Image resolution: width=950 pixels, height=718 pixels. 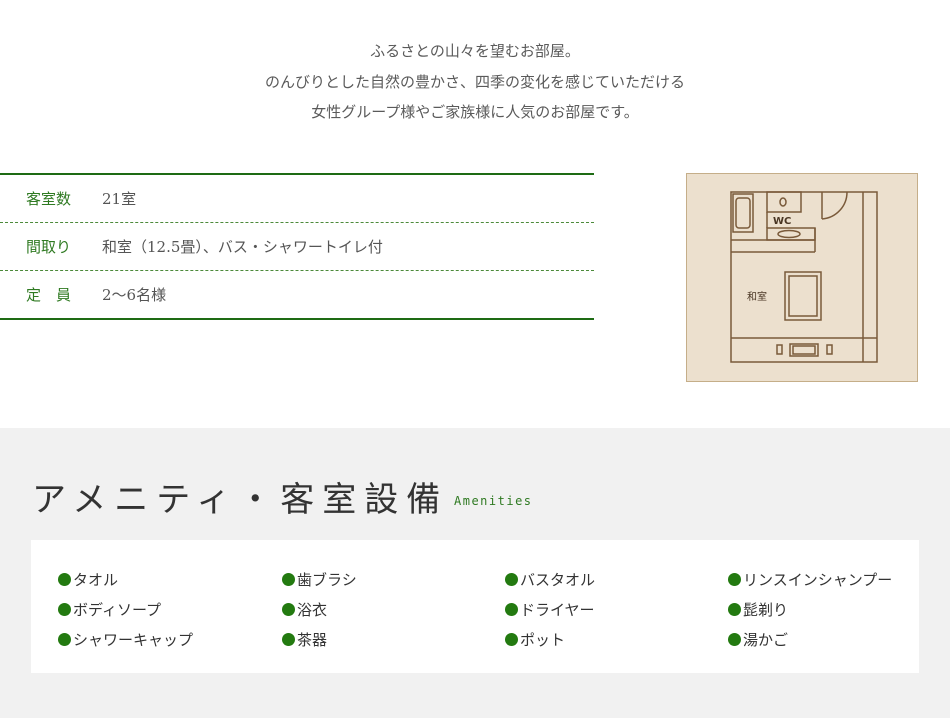 I want to click on amenity-label: リンスインシャンプー, so click(x=818, y=579).